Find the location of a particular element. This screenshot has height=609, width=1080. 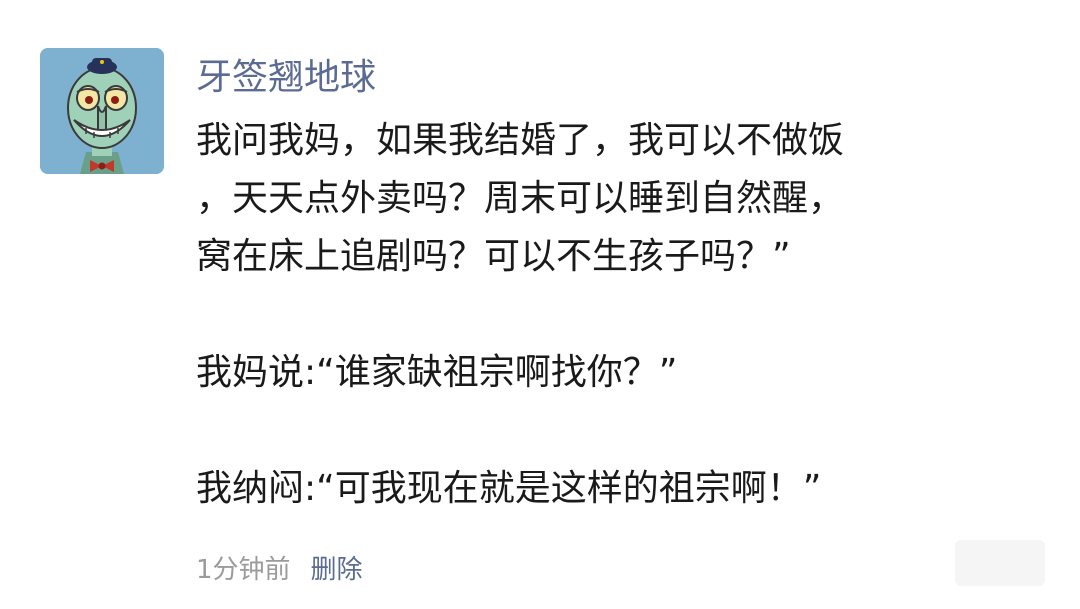

post-text-line: 我妈说:“谁家缺祖宗啊找你？” is located at coordinates (437, 372).